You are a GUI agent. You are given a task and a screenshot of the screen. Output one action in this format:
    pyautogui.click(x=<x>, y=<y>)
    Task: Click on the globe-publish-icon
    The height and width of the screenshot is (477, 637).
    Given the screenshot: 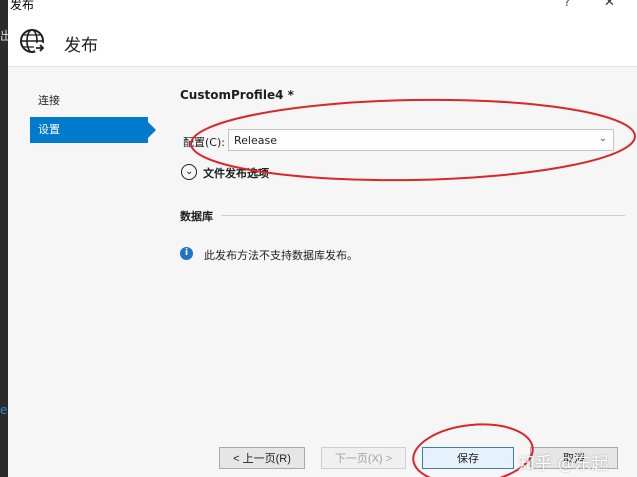 What is the action you would take?
    pyautogui.click(x=33, y=41)
    